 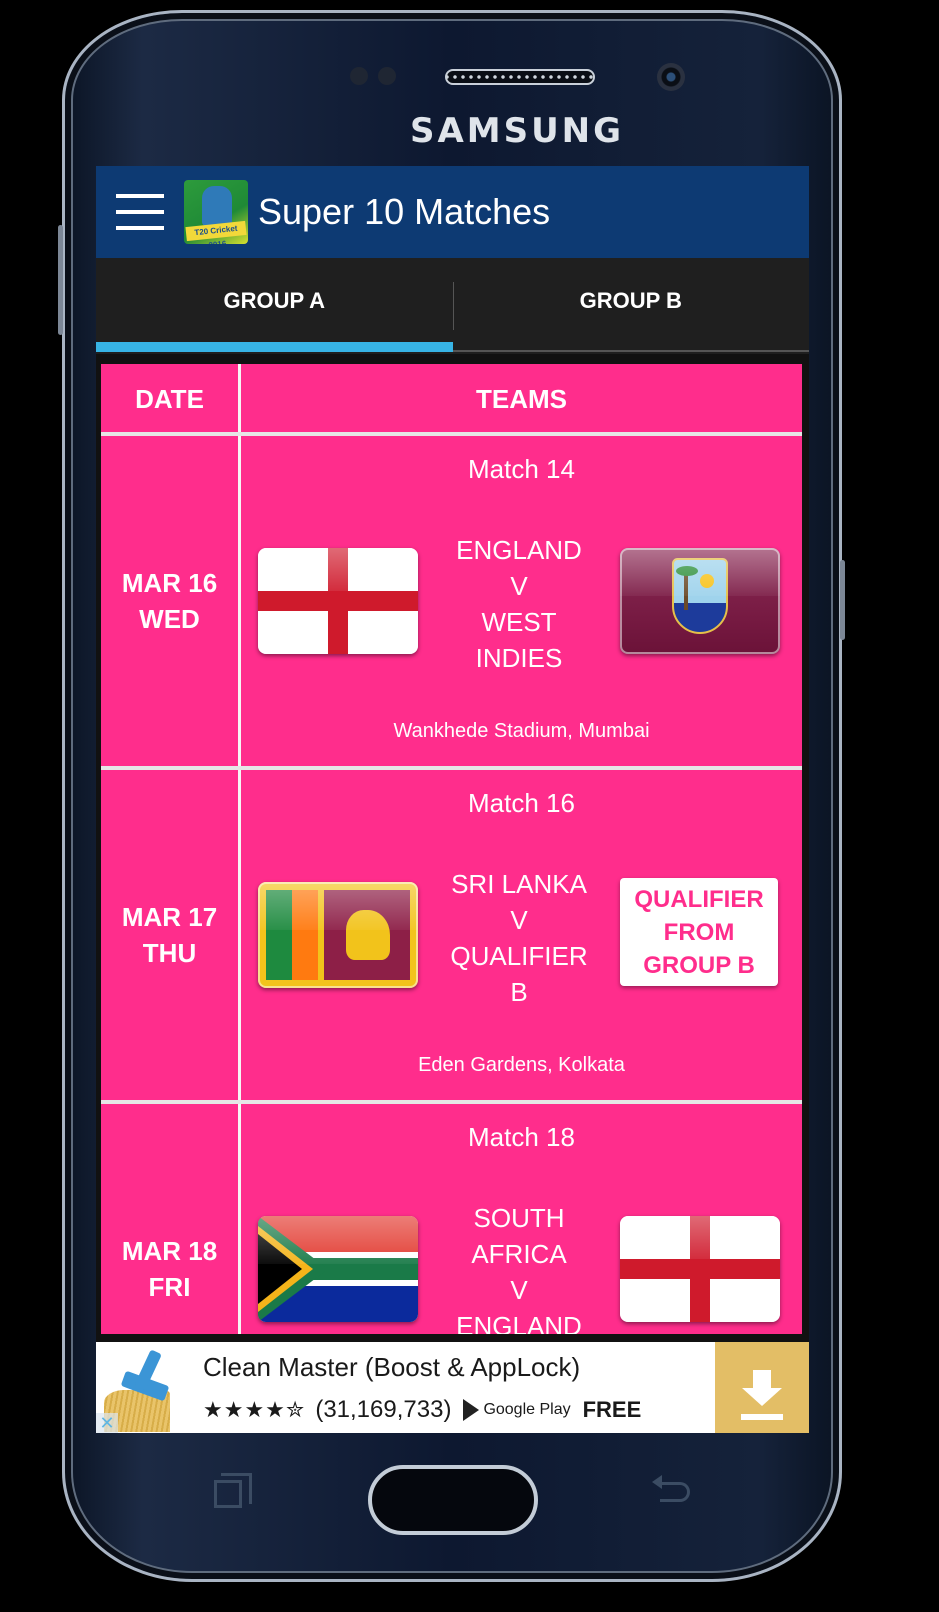 I want to click on west-indies-flag-icon, so click(x=700, y=601).